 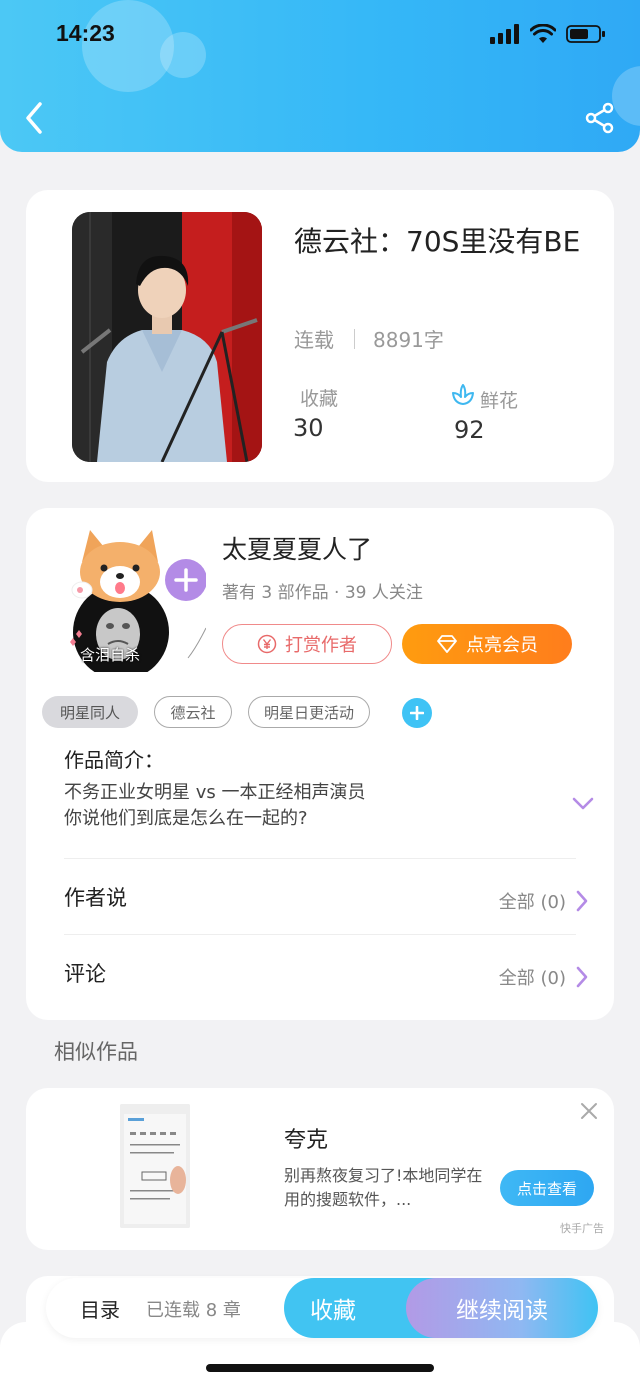 What do you see at coordinates (354, 338) in the screenshot?
I see `meta-divider` at bounding box center [354, 338].